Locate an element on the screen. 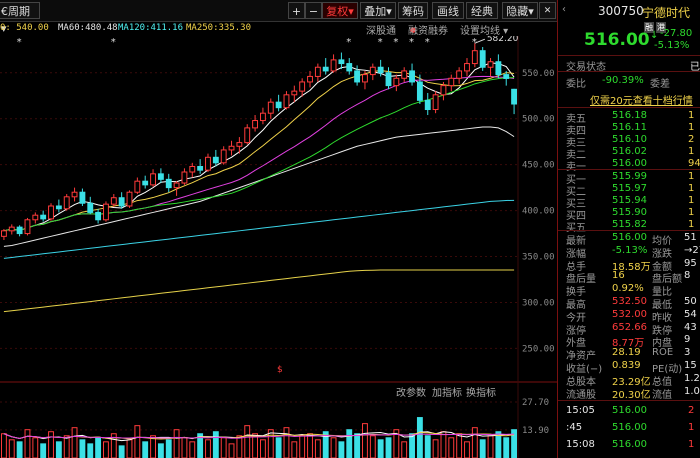 The width and height of the screenshot is (700, 458). bid-level-row: 买三 515.94 1 is located at coordinates (629, 202).